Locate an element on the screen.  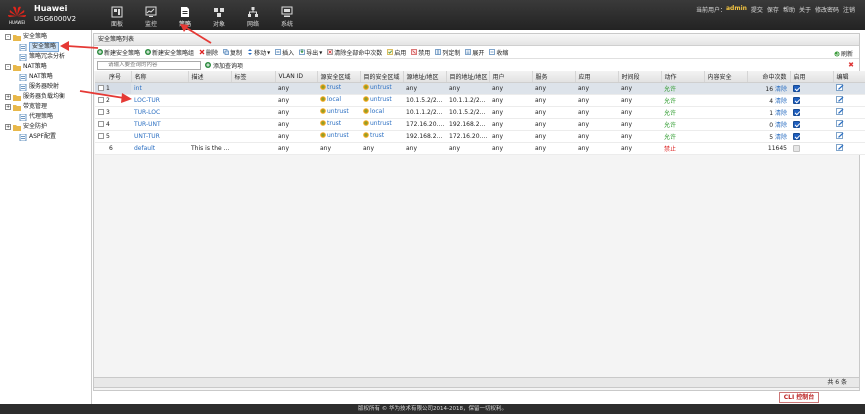
refresh-button: 刷新 is located at coordinates (843, 53).